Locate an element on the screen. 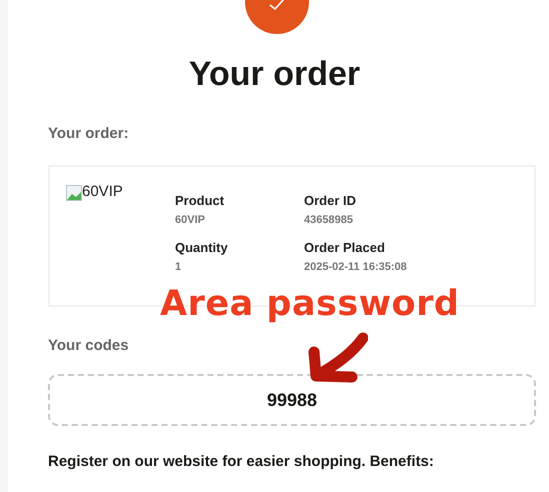  field-value: 43658985 is located at coordinates (328, 220).